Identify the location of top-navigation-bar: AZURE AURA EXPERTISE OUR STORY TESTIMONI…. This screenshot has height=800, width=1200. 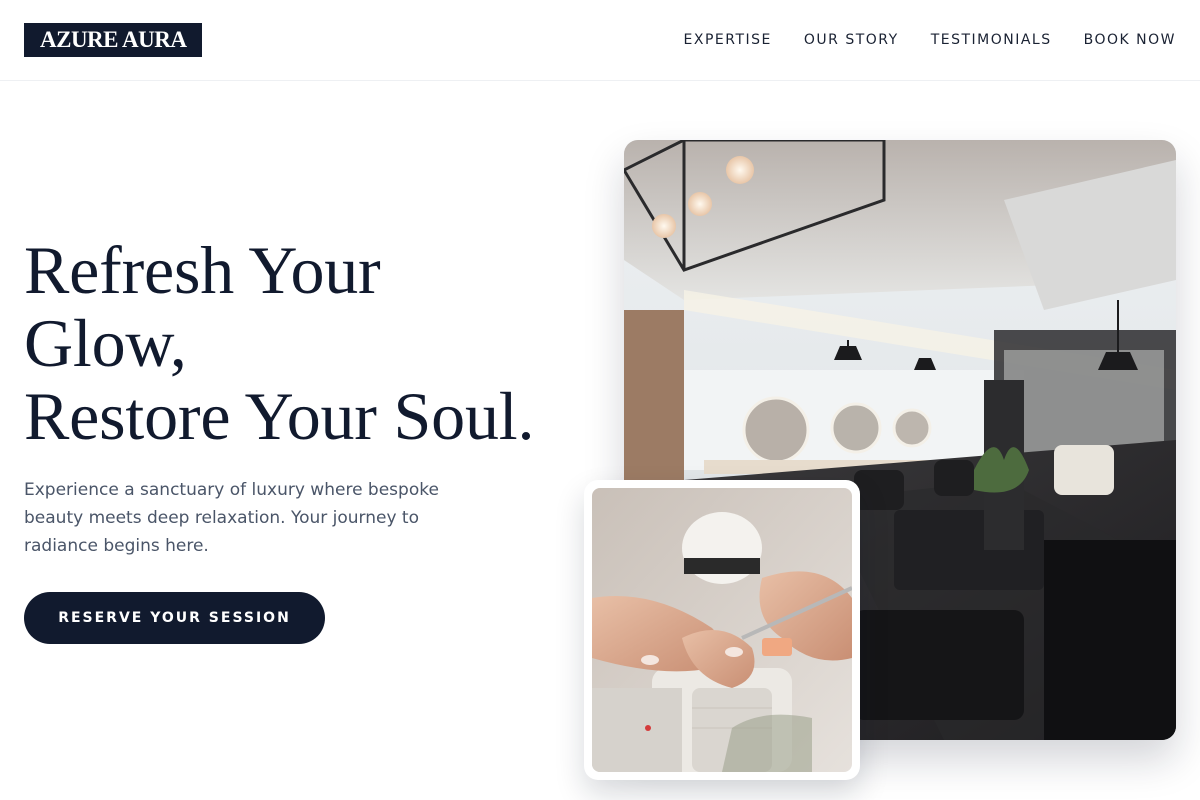
(600, 40).